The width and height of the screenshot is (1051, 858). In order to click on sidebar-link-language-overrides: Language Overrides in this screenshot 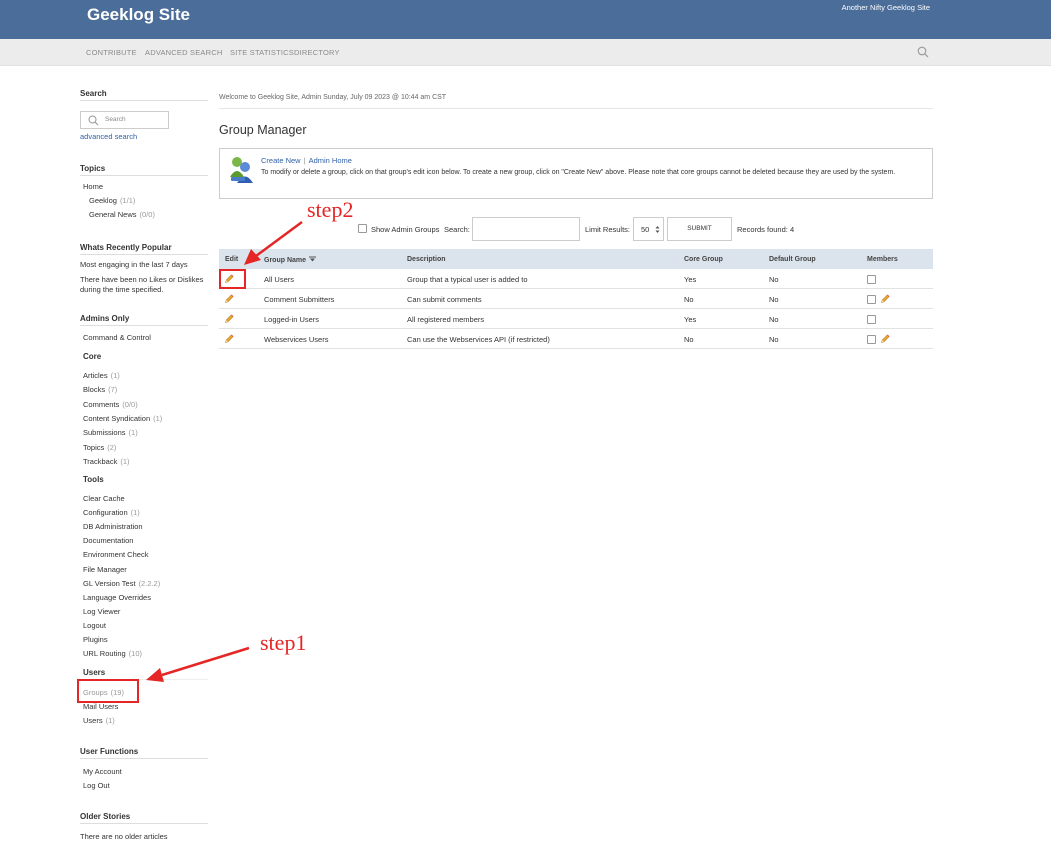, I will do `click(117, 597)`.